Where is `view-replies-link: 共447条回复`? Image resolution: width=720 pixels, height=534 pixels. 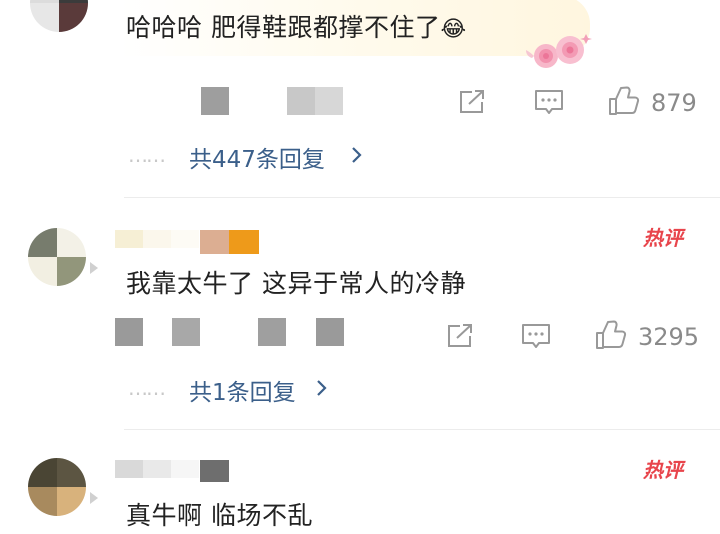 view-replies-link: 共447条回复 is located at coordinates (257, 157).